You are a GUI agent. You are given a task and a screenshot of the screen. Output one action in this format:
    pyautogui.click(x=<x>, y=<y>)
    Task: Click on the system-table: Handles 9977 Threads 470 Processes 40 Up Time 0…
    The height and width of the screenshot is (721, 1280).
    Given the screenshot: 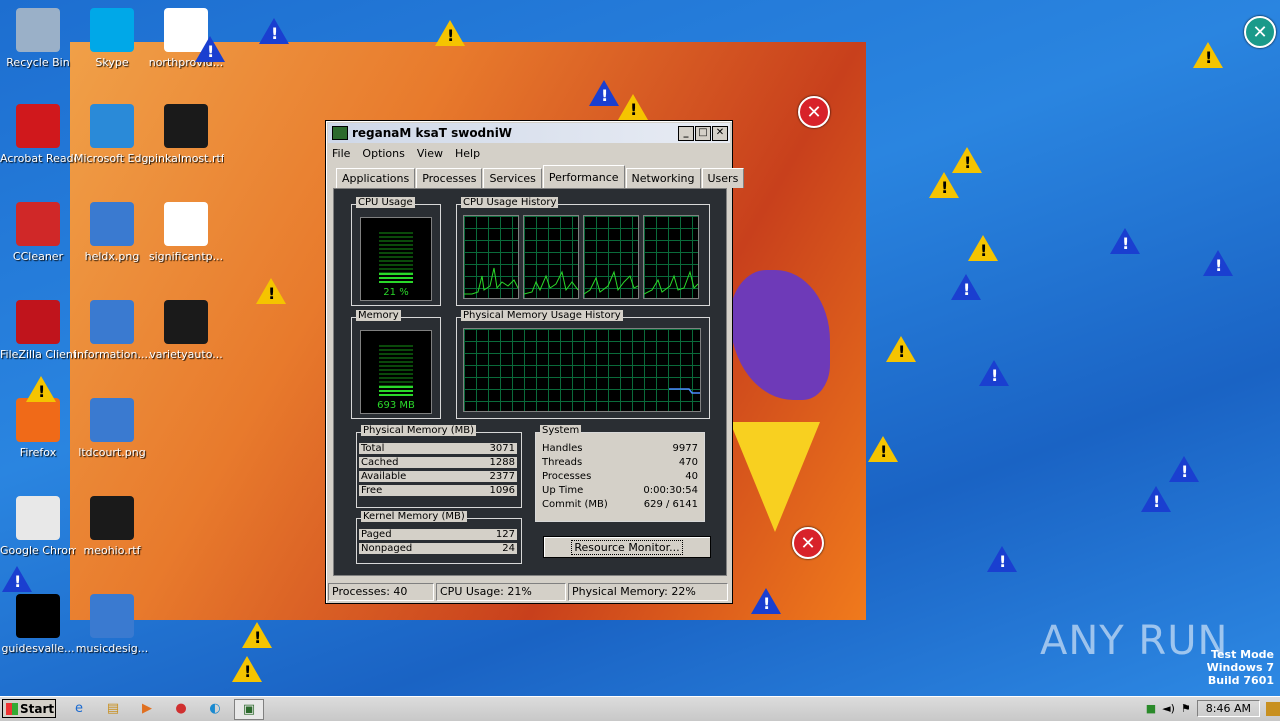 What is the action you would take?
    pyautogui.click(x=620, y=476)
    